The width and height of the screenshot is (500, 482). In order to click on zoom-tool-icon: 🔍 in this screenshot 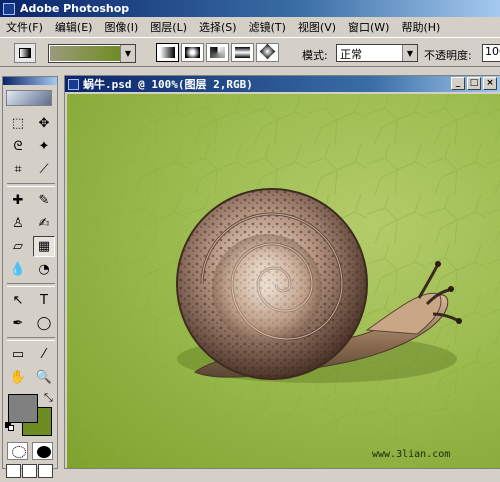, I will do `click(44, 377)`.